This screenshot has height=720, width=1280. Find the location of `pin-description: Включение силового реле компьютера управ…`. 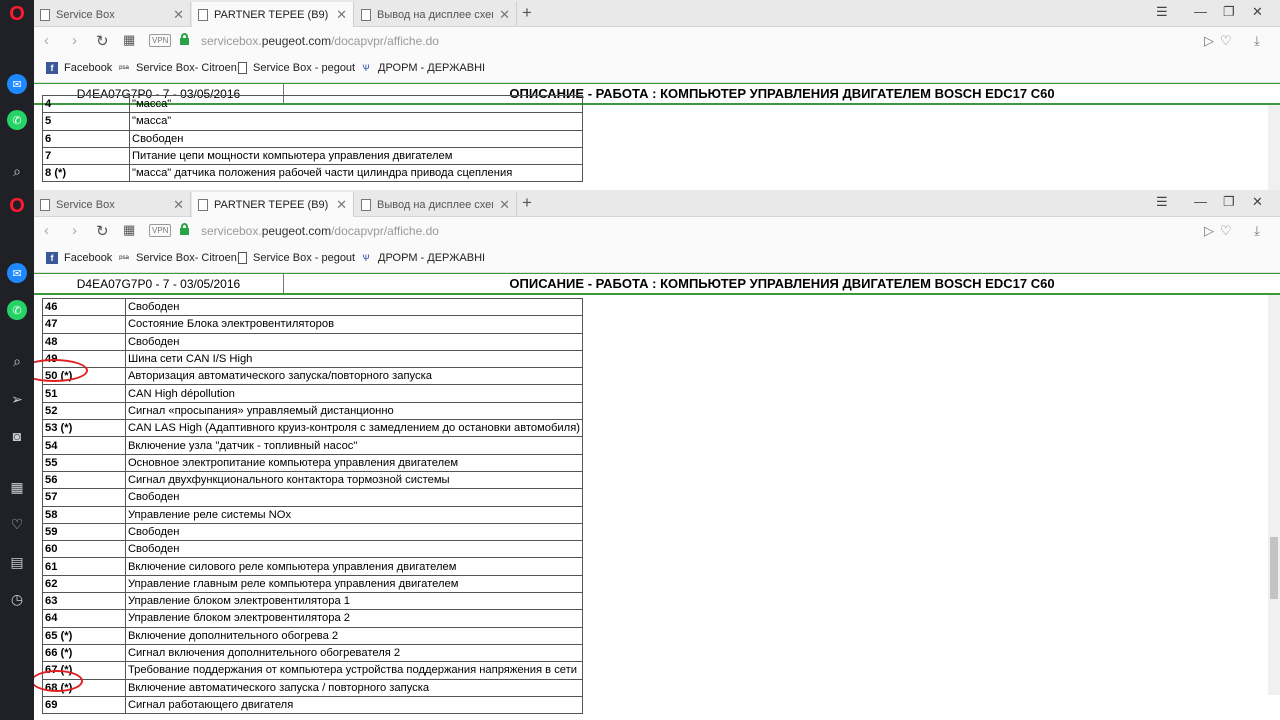

pin-description: Включение силового реле компьютера управ… is located at coordinates (354, 566).